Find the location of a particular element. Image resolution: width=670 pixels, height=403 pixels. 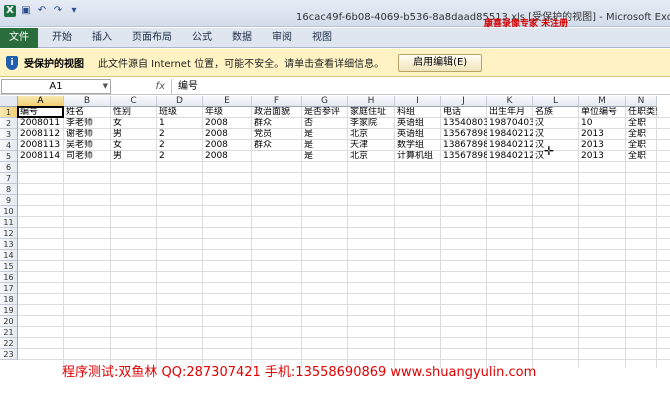

table-cell: 2008113 is located at coordinates (41, 145).